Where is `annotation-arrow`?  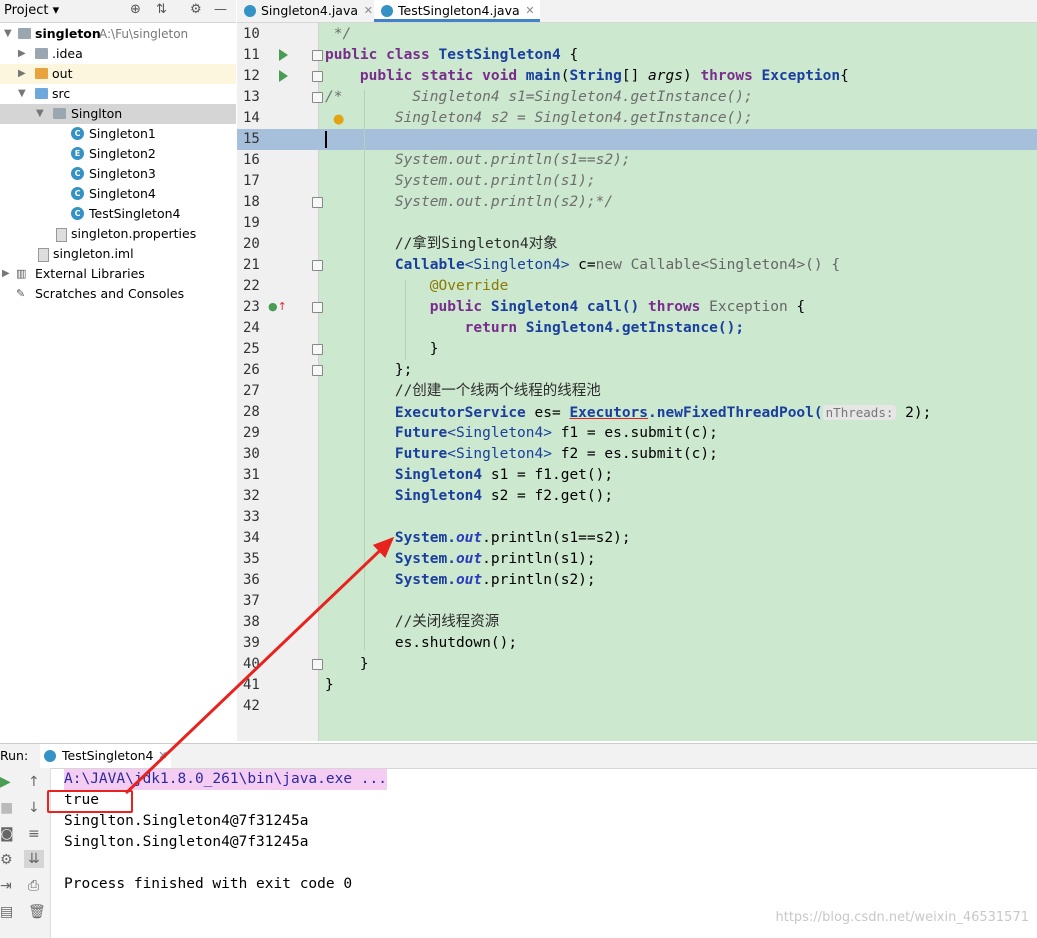 annotation-arrow is located at coordinates (259, 665).